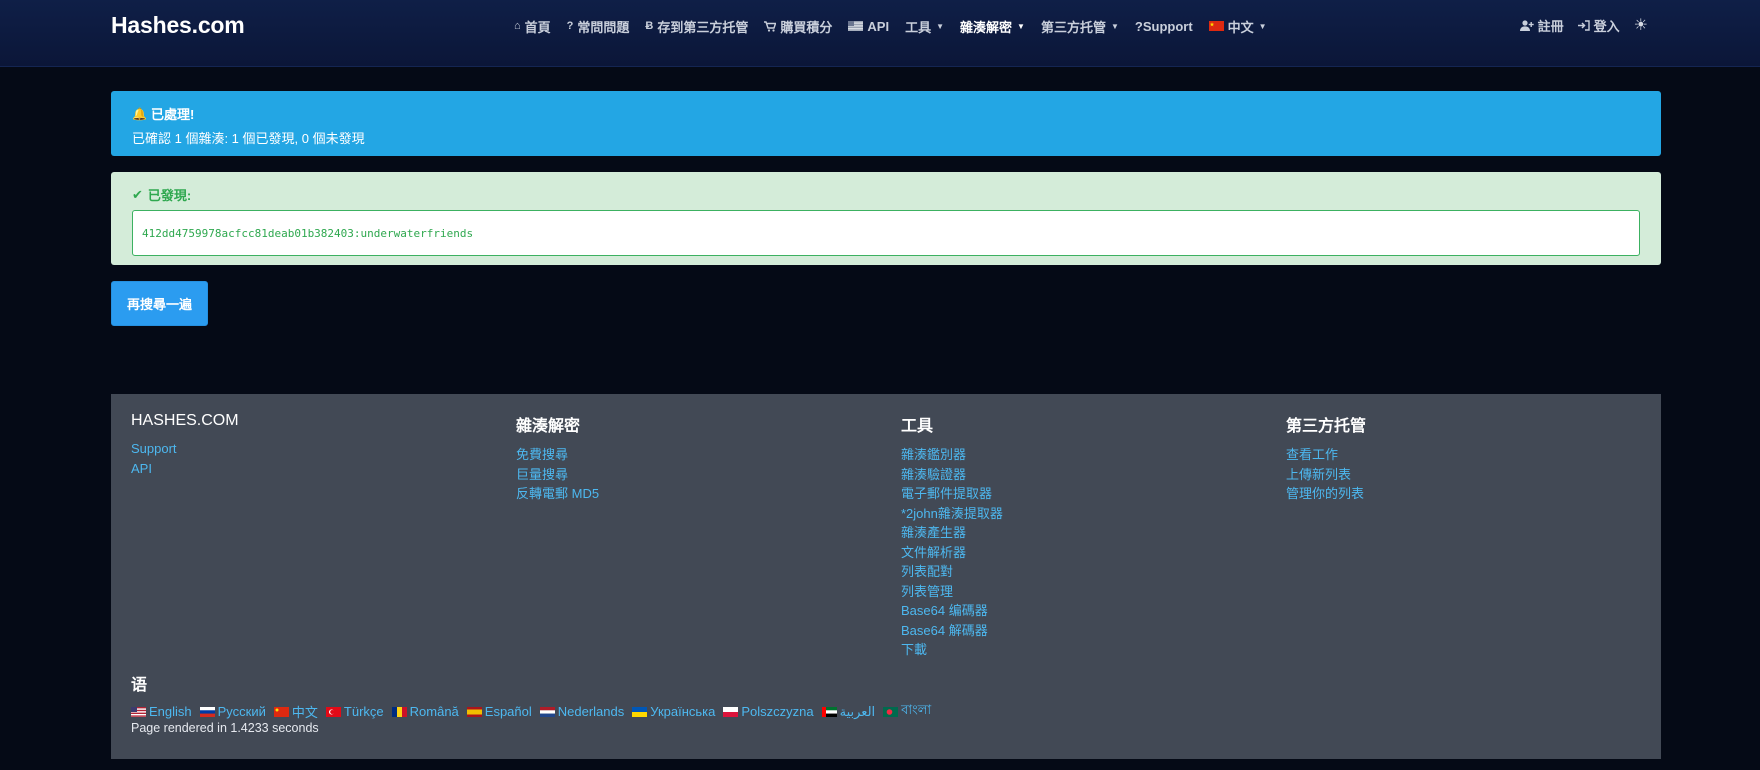 This screenshot has width=1760, height=770. Describe the element at coordinates (986, 27) in the screenshot. I see `nav-decrypt-label: 雜湊解密` at that location.